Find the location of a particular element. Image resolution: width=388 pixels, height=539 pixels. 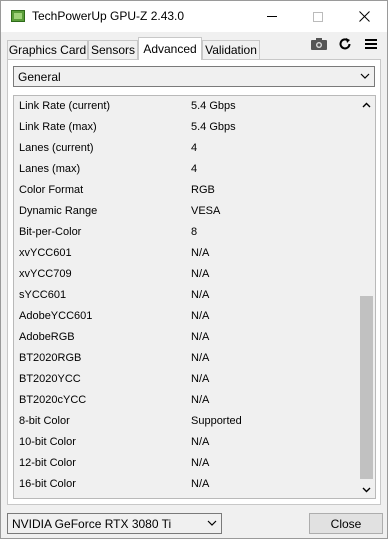

table-row: BT2020cYCC N/A is located at coordinates (187, 400).